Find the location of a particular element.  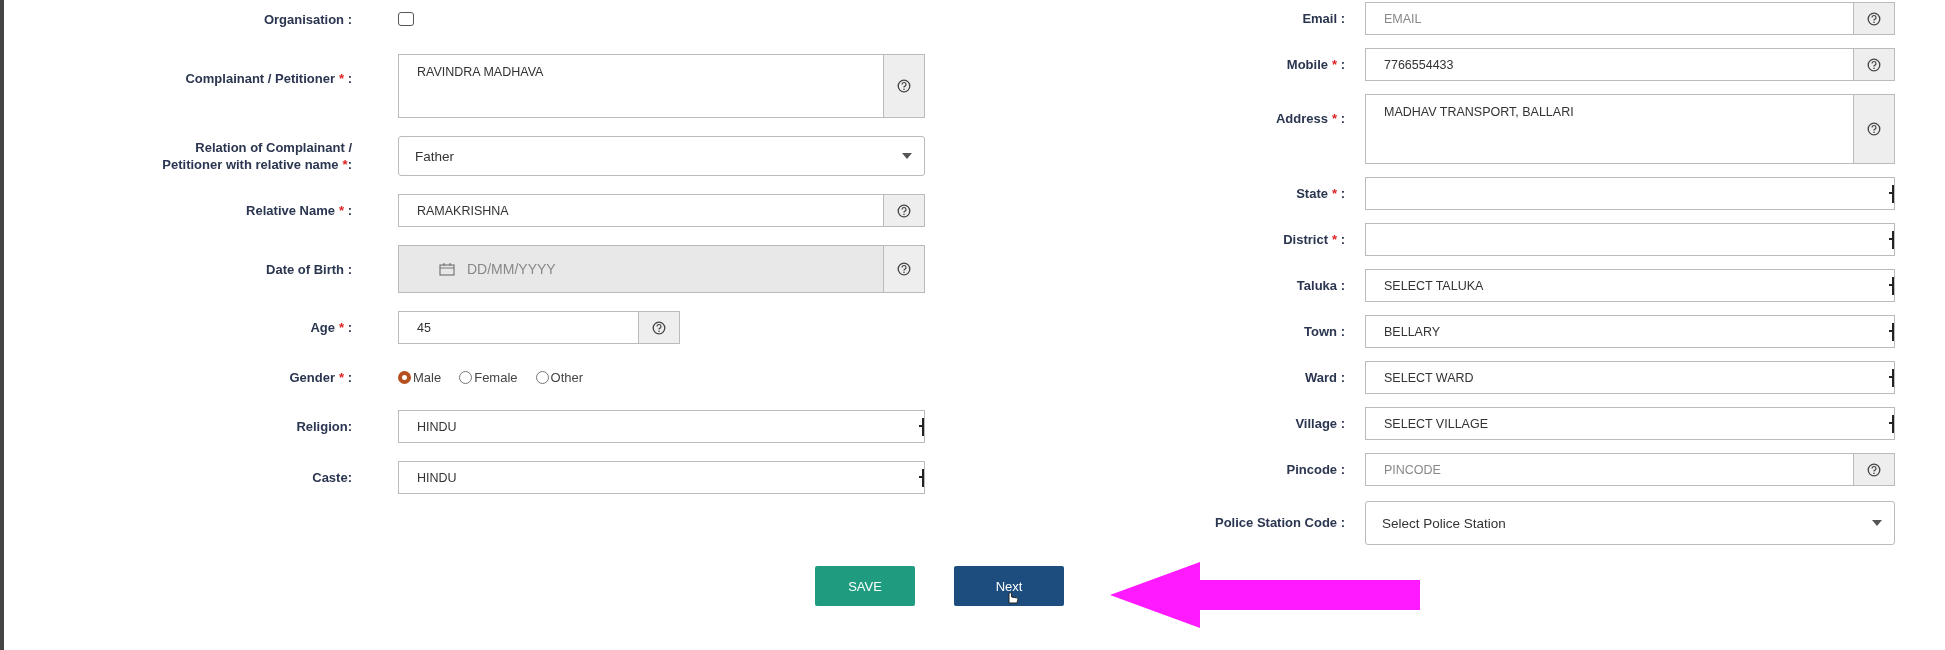

field-label: Age * : is located at coordinates (331, 327).